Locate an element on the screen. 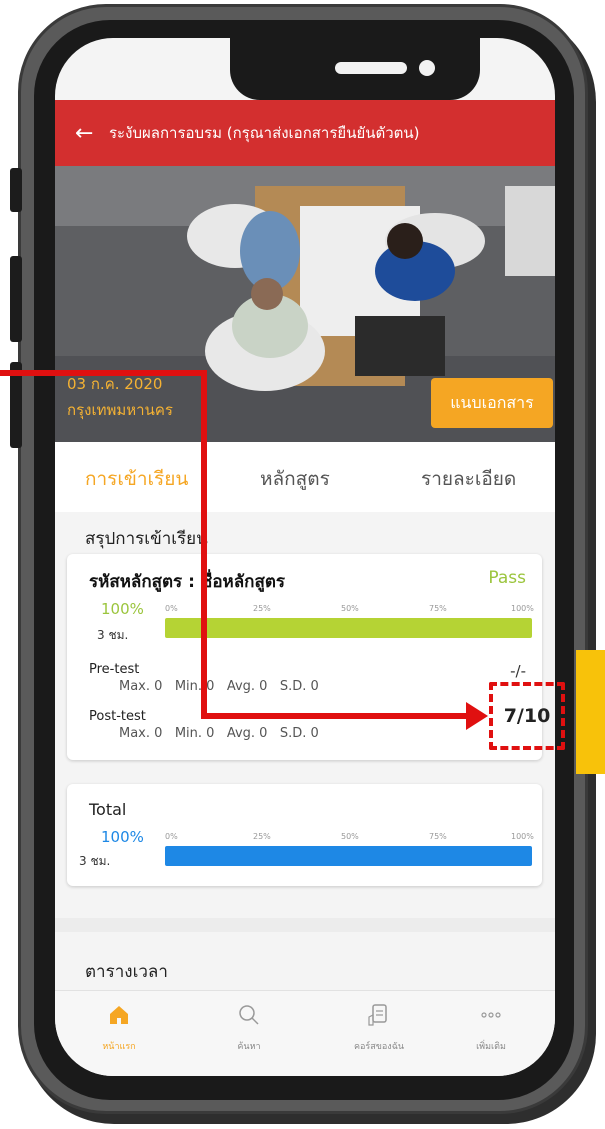 This screenshot has height=1129, width=605. tab-attendance: การเข้าเรียน is located at coordinates (136, 479).